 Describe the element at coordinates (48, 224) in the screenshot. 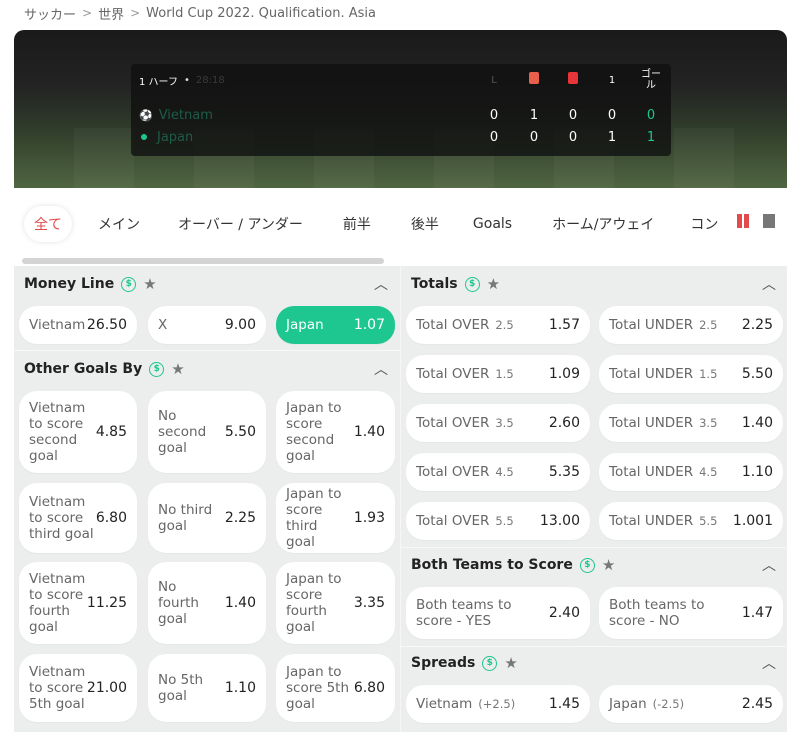

I see `tab-all: 全て` at that location.